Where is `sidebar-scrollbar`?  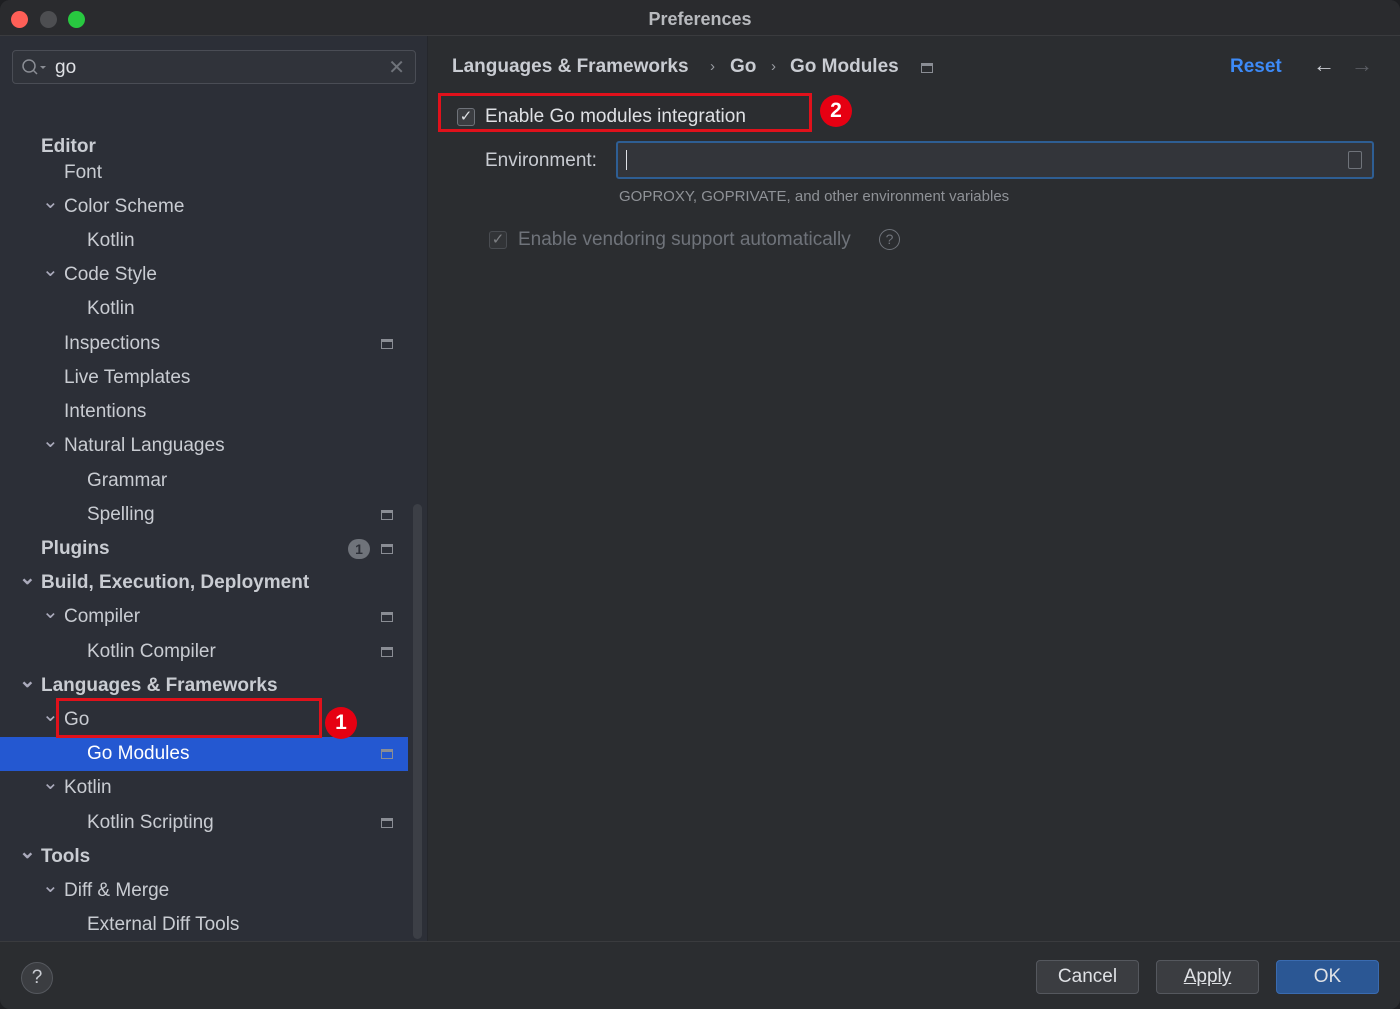
sidebar-scrollbar is located at coordinates (417, 721).